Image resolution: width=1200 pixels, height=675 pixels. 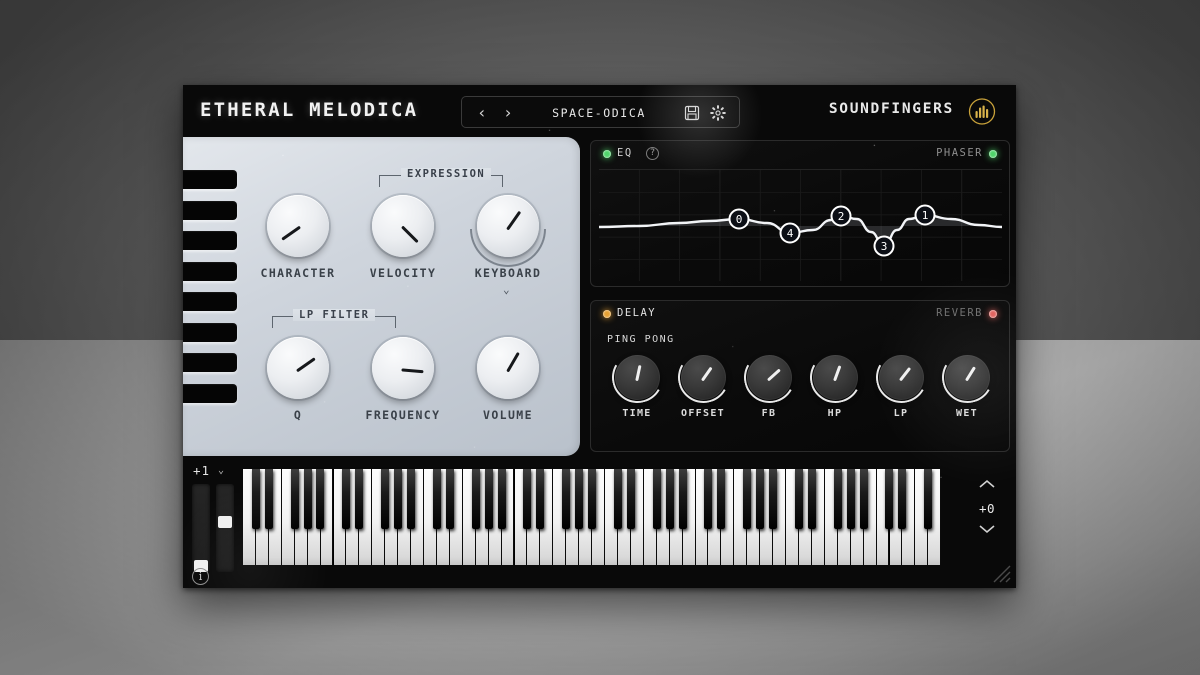 I want to click on preset-next-button: ›, so click(x=508, y=113).